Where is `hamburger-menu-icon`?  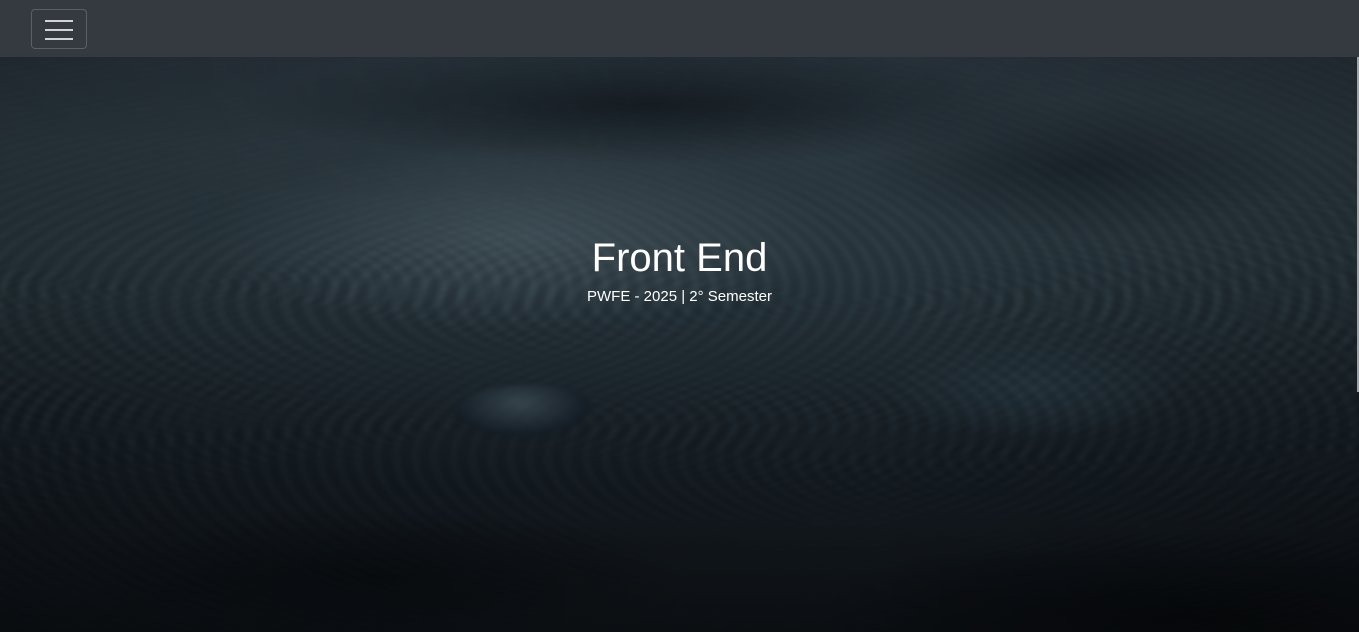 hamburger-menu-icon is located at coordinates (59, 30).